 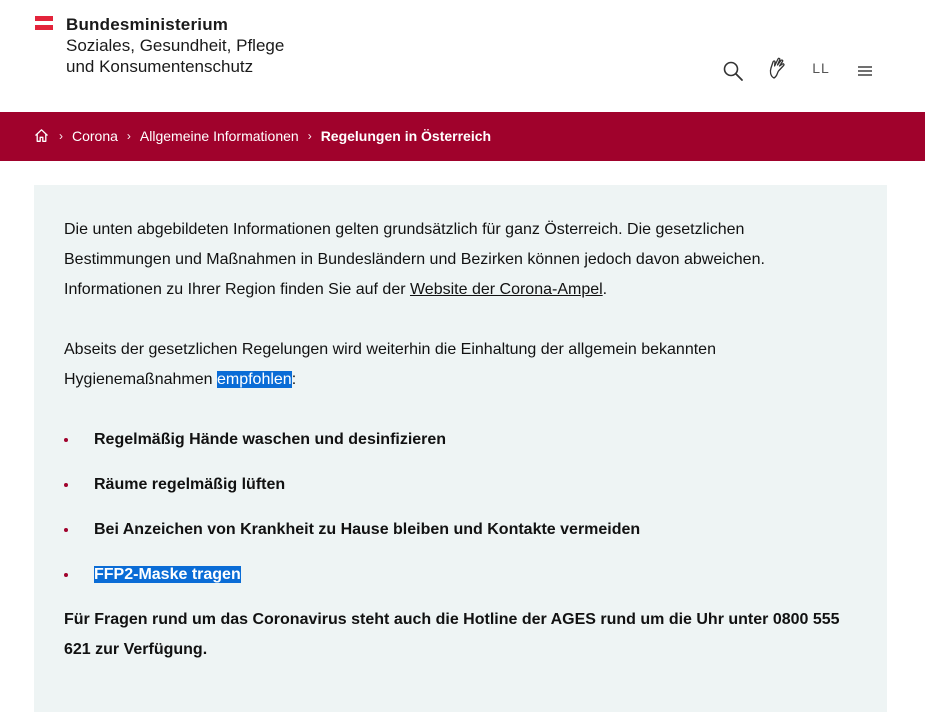 I want to click on list-item-text: Räume regelmäßig lüften, so click(x=190, y=484).